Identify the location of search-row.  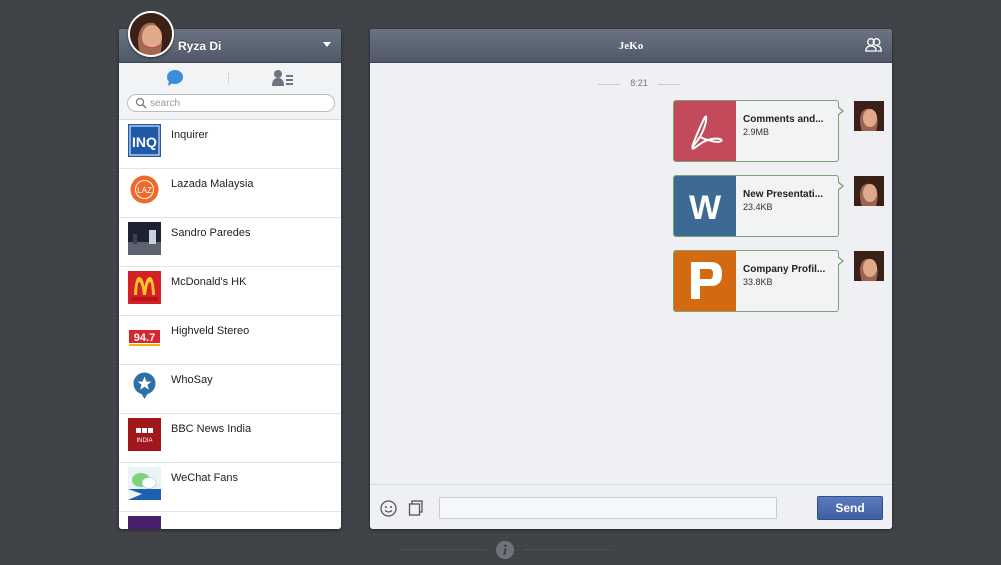
(230, 105).